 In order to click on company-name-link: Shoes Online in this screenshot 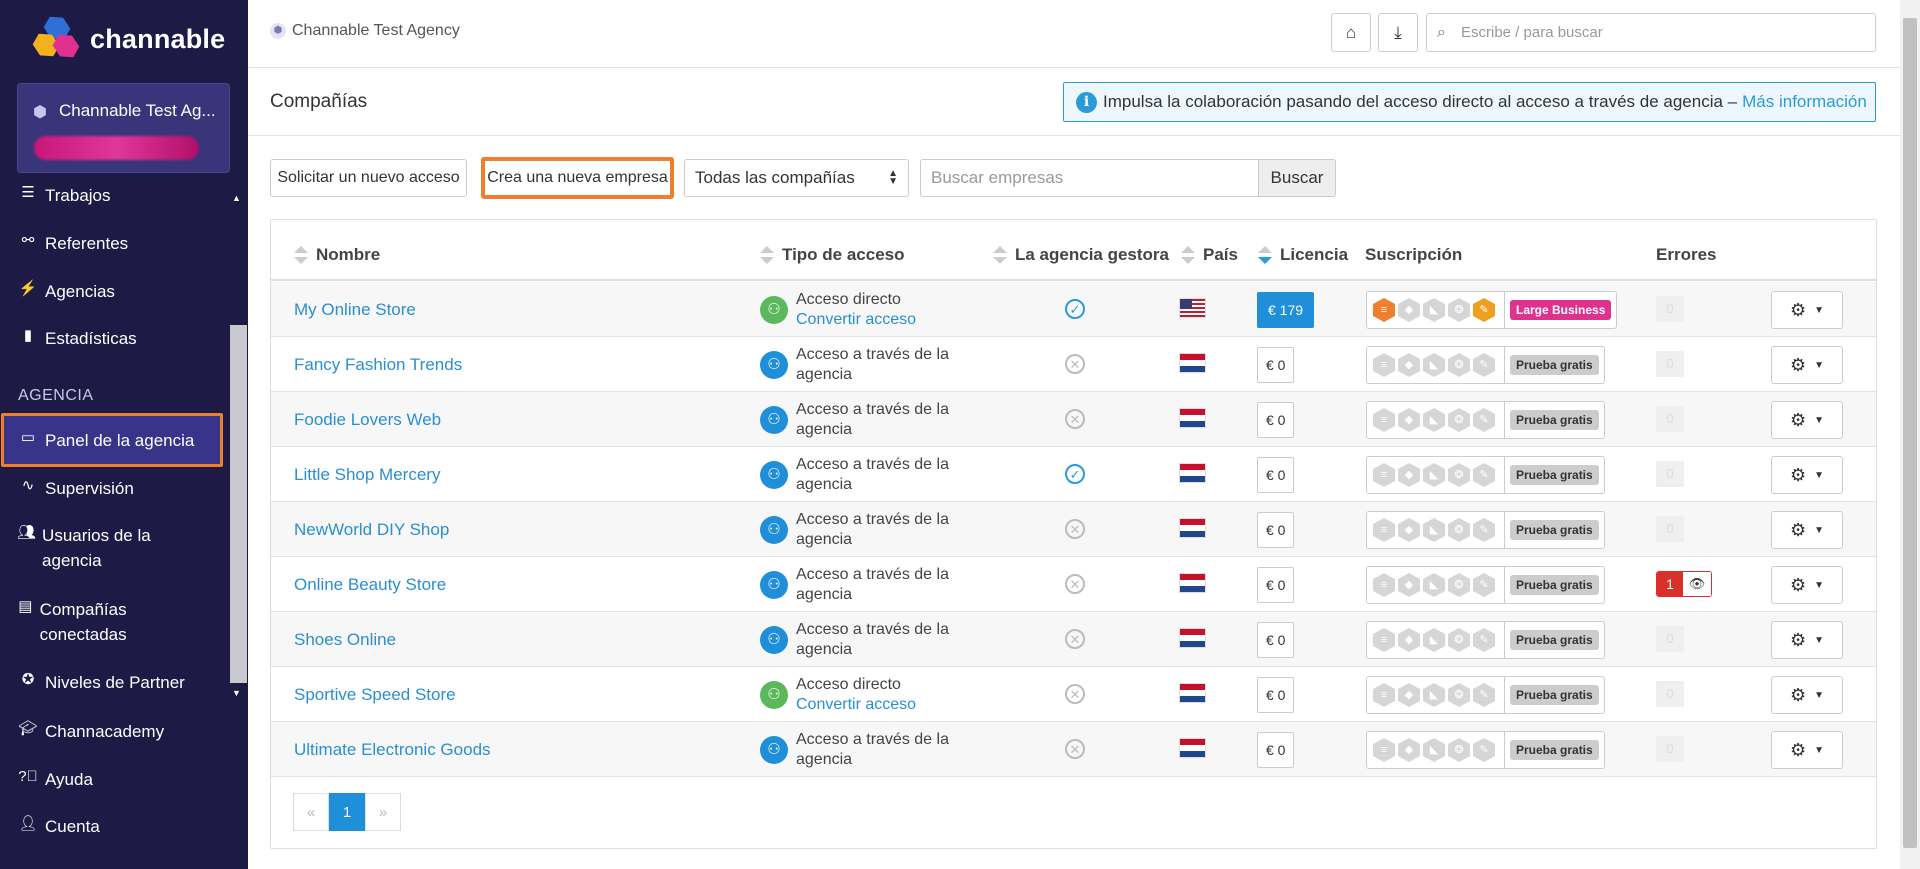, I will do `click(345, 640)`.